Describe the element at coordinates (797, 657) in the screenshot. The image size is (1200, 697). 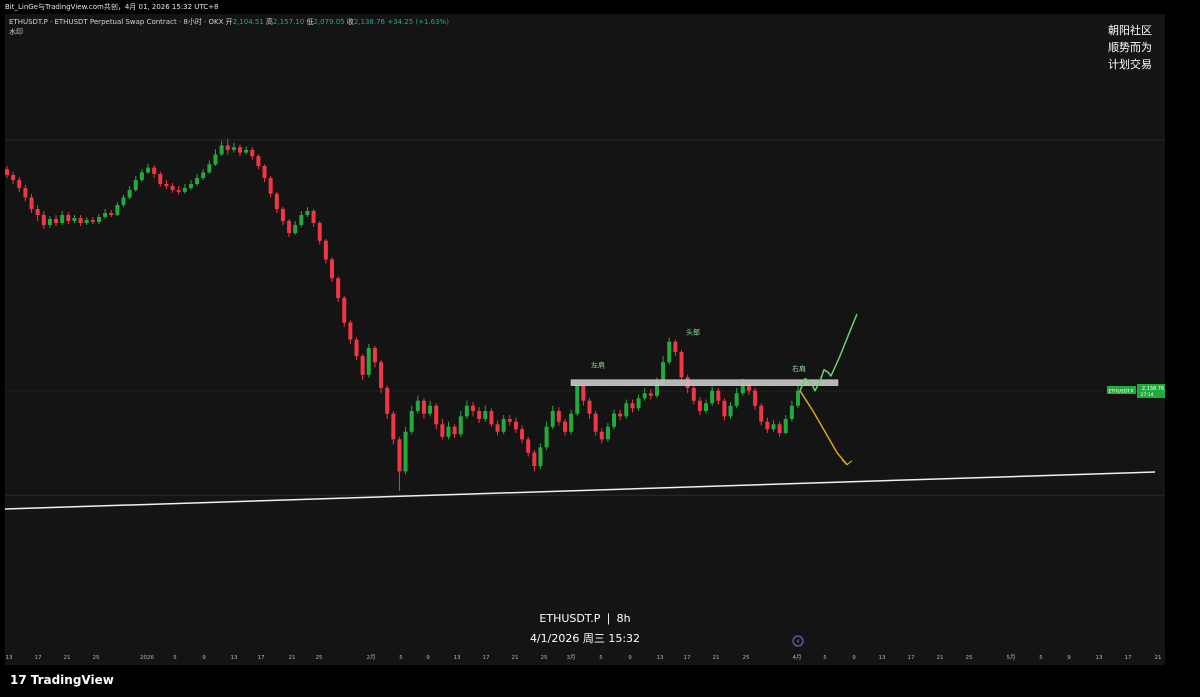
I see `time-tick-label: 4月` at that location.